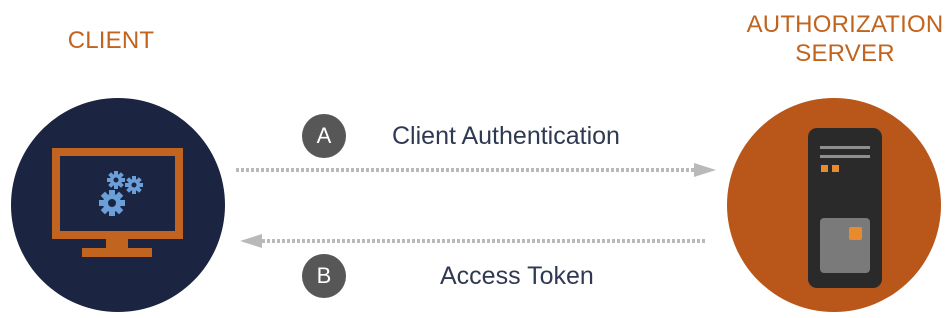  I want to click on arrow-client-to-server, so click(476, 170).